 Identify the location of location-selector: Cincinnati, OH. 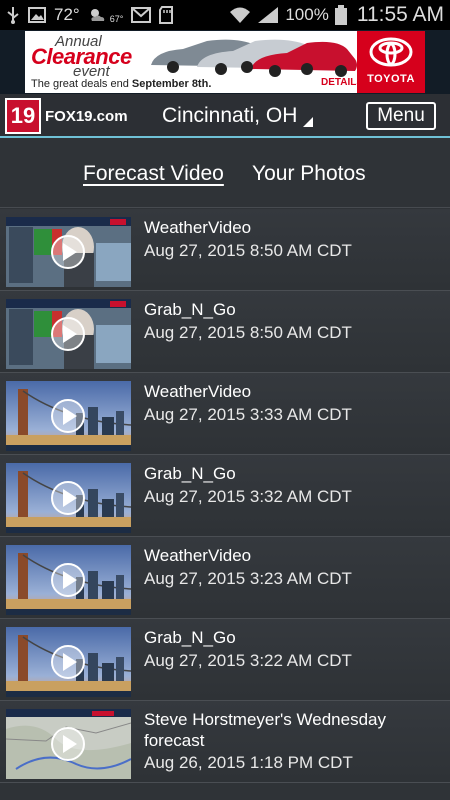
(238, 116).